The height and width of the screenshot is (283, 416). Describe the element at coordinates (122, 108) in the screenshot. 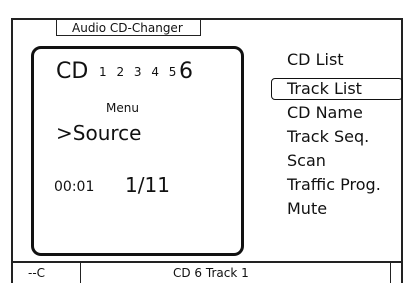

I see `menu-label: Menu` at that location.